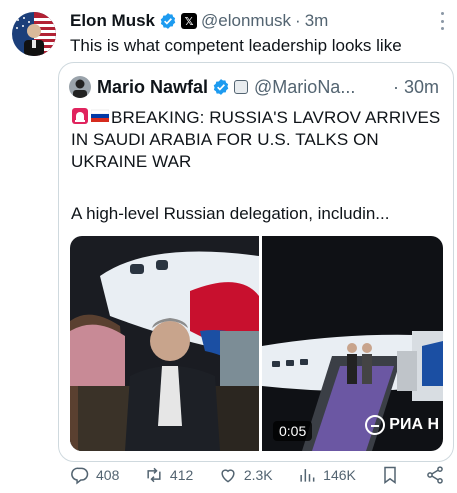 Image resolution: width=457 pixels, height=493 pixels. I want to click on avatar, so click(34, 34).